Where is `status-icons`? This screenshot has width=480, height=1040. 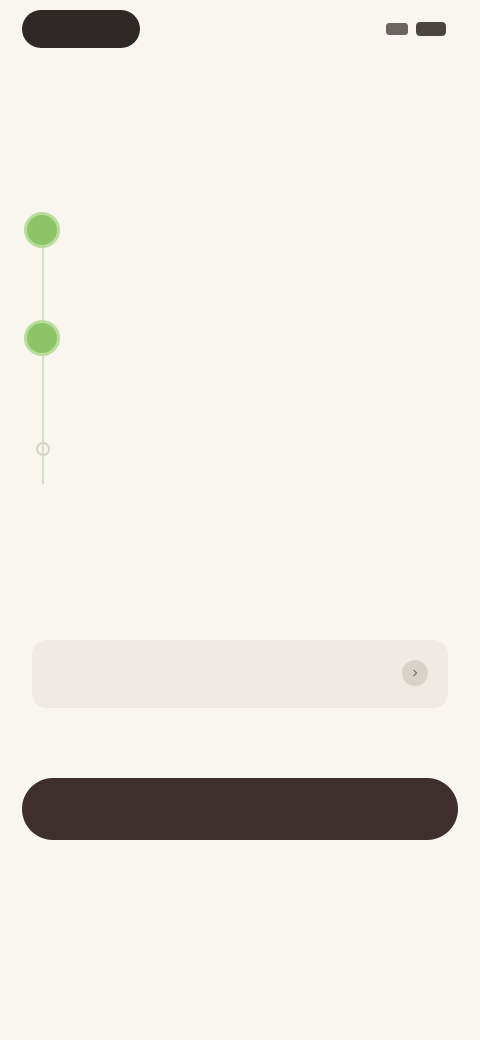
status-icons is located at coordinates (416, 29).